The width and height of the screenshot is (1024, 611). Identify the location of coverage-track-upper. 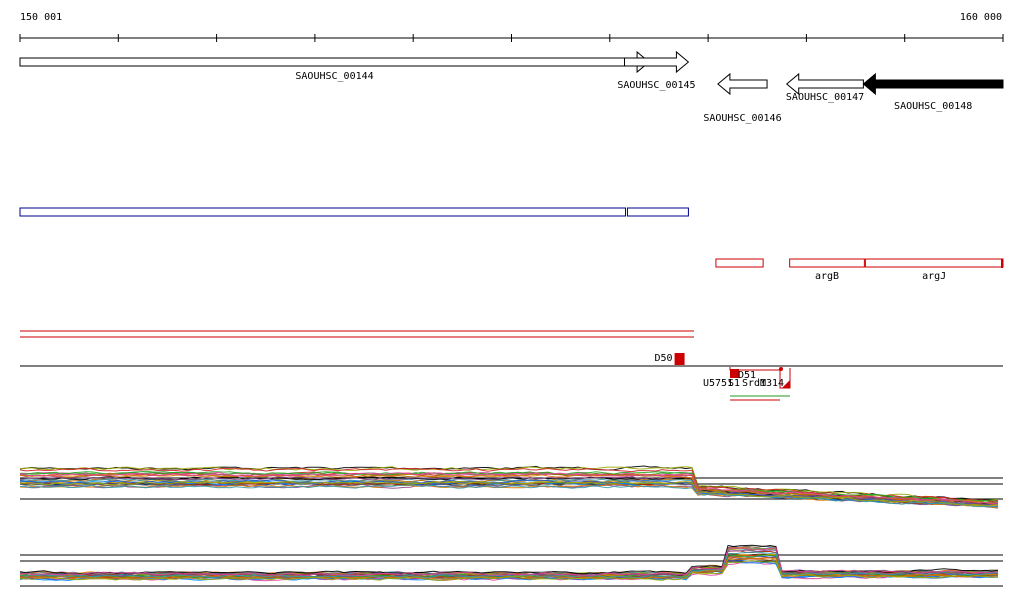
(511, 487).